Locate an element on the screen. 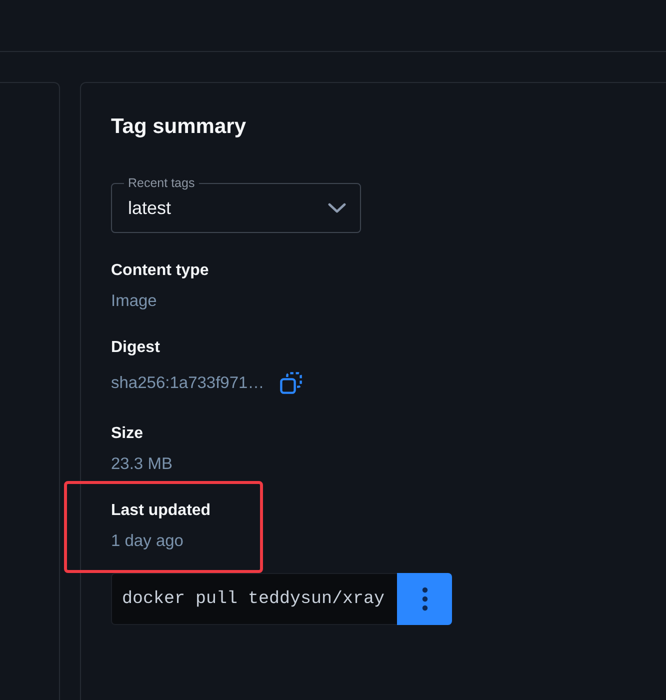 The height and width of the screenshot is (700, 666). card-title: Tag summary is located at coordinates (178, 127).